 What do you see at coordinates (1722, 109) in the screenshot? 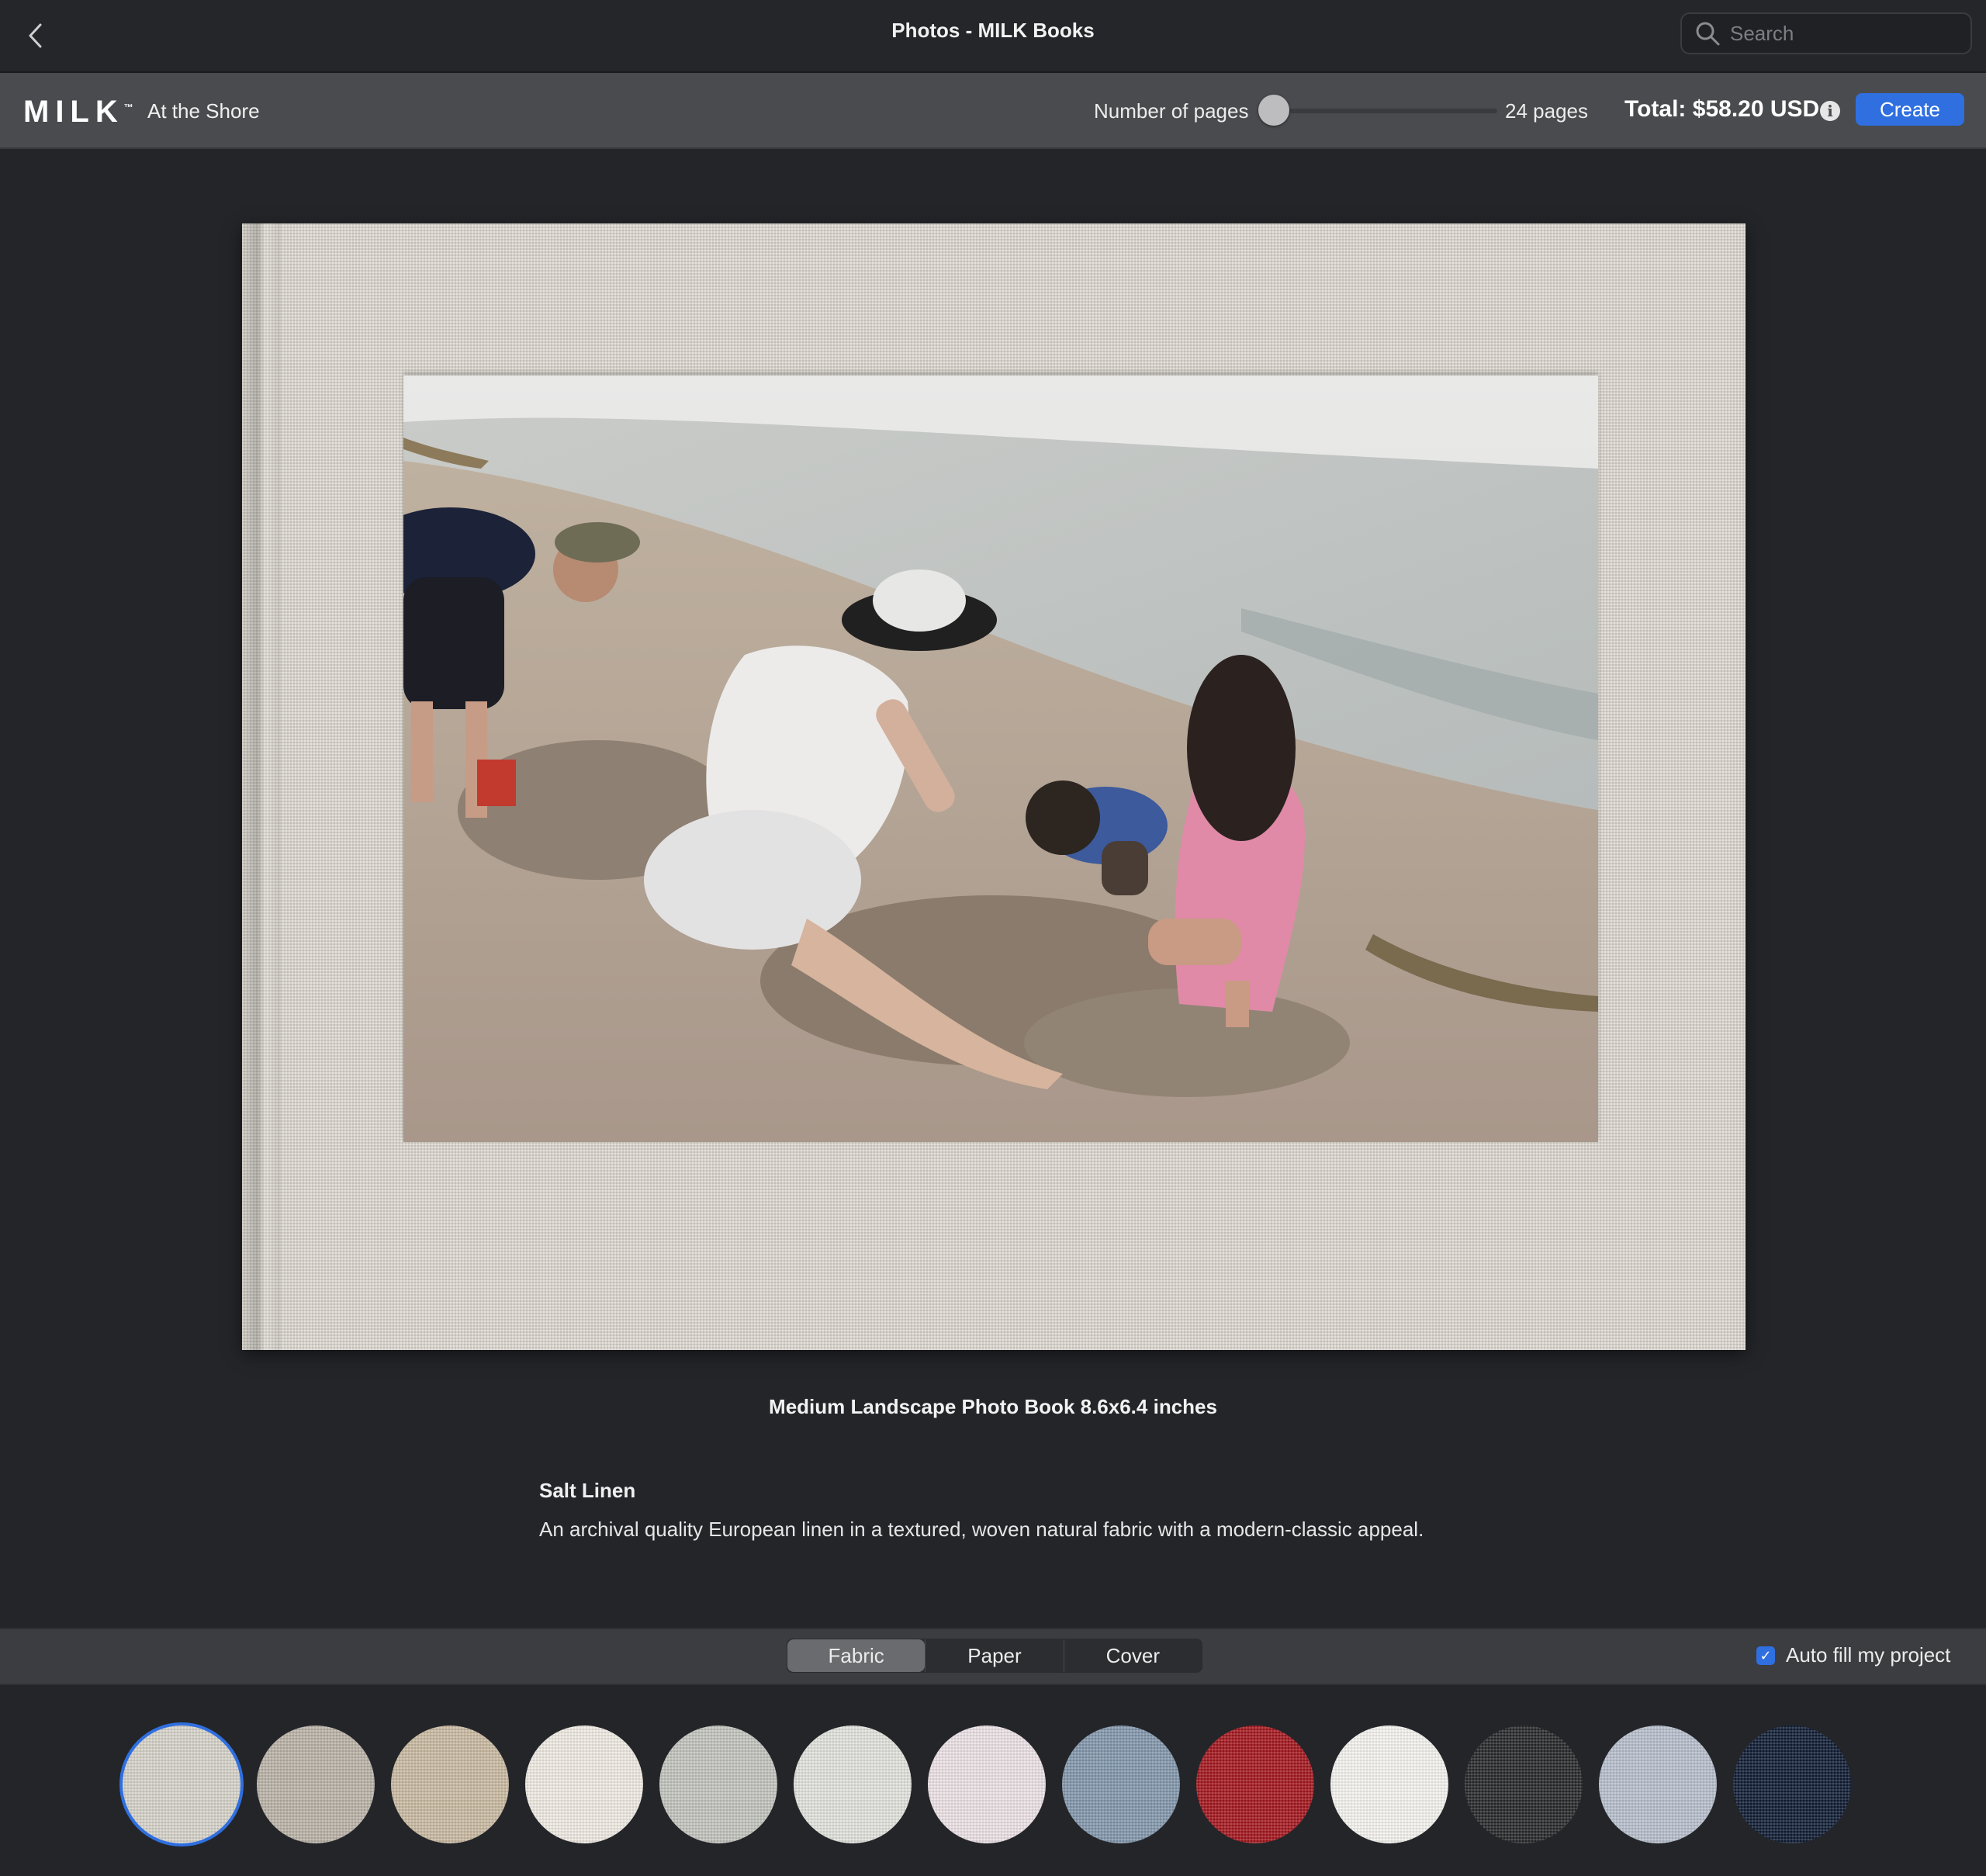
I see `total-price: Total: $58.20 USD` at bounding box center [1722, 109].